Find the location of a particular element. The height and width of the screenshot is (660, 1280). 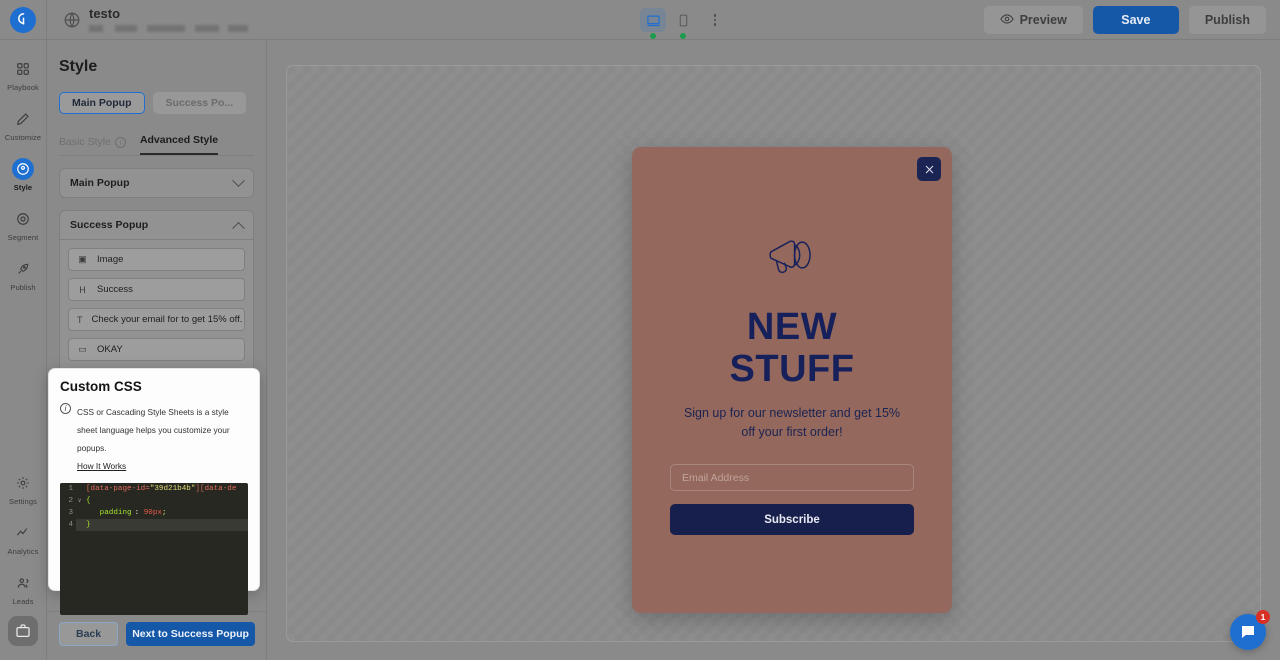

rail-item-customize: Customize is located at coordinates (23, 123).